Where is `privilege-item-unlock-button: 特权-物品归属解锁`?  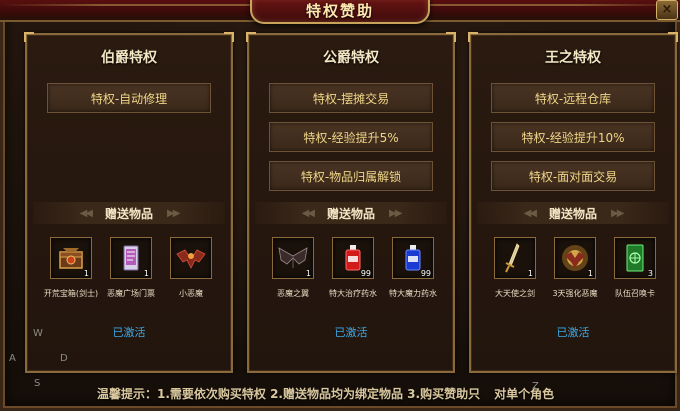 privilege-item-unlock-button: 特权-物品归属解锁 is located at coordinates (351, 176).